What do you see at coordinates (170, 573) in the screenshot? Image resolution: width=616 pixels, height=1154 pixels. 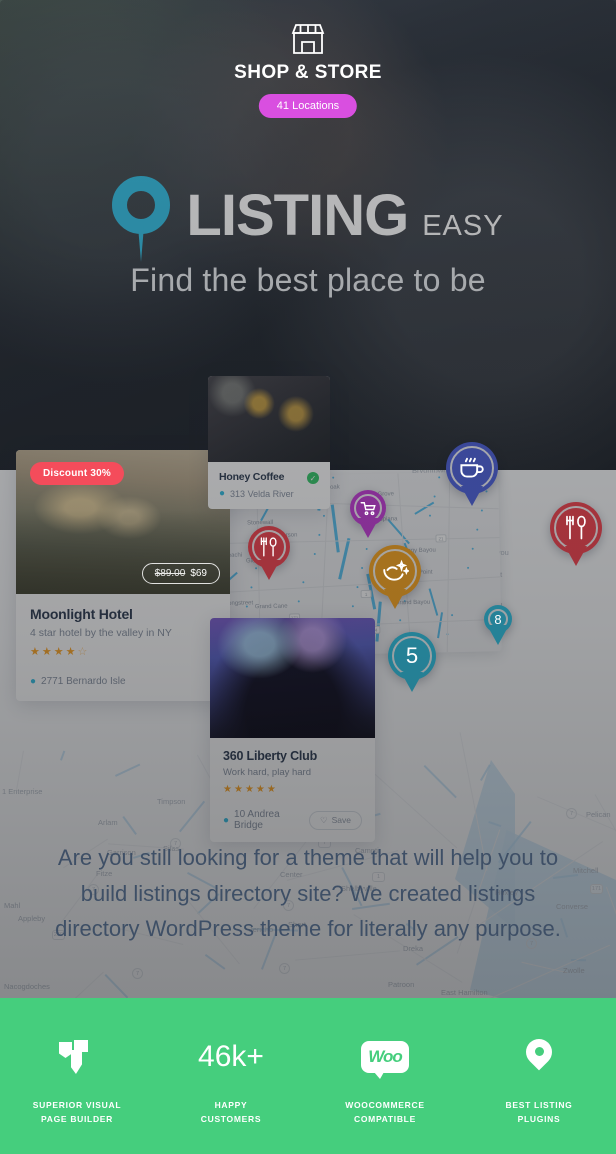 I see `price-old: $89.00` at bounding box center [170, 573].